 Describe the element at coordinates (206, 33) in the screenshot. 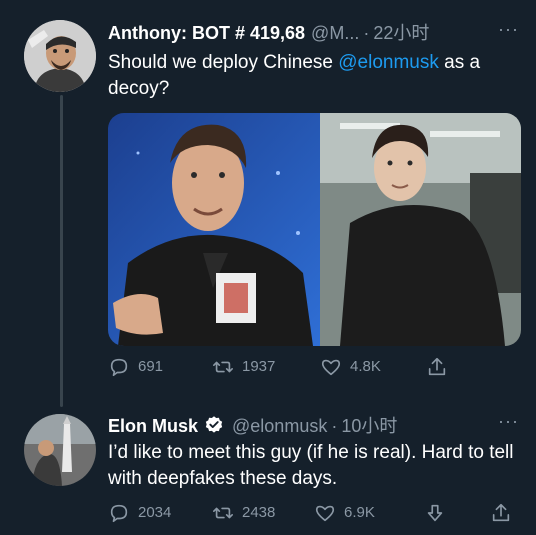

I see `author-name: Anthony: BOT # 419,68` at that location.